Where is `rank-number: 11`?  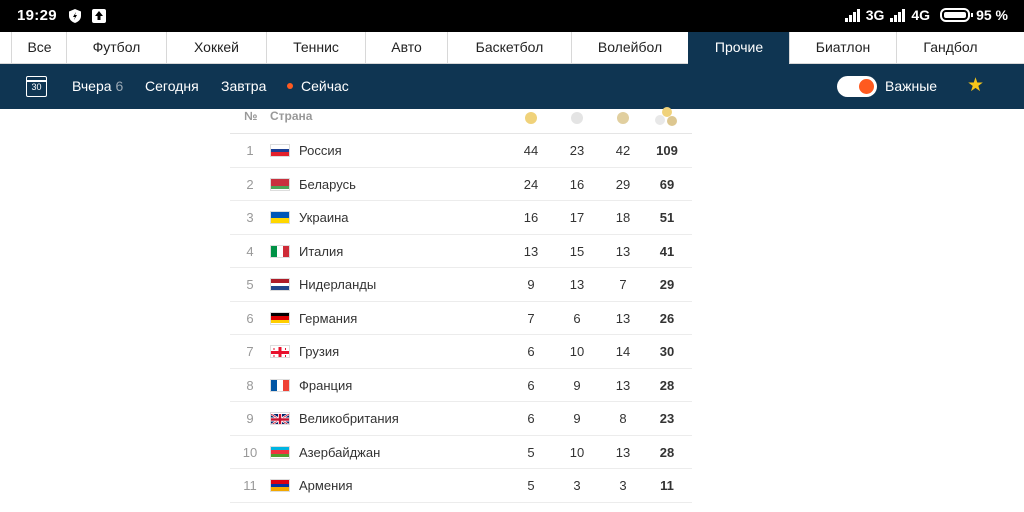
rank-number: 11 is located at coordinates (250, 485).